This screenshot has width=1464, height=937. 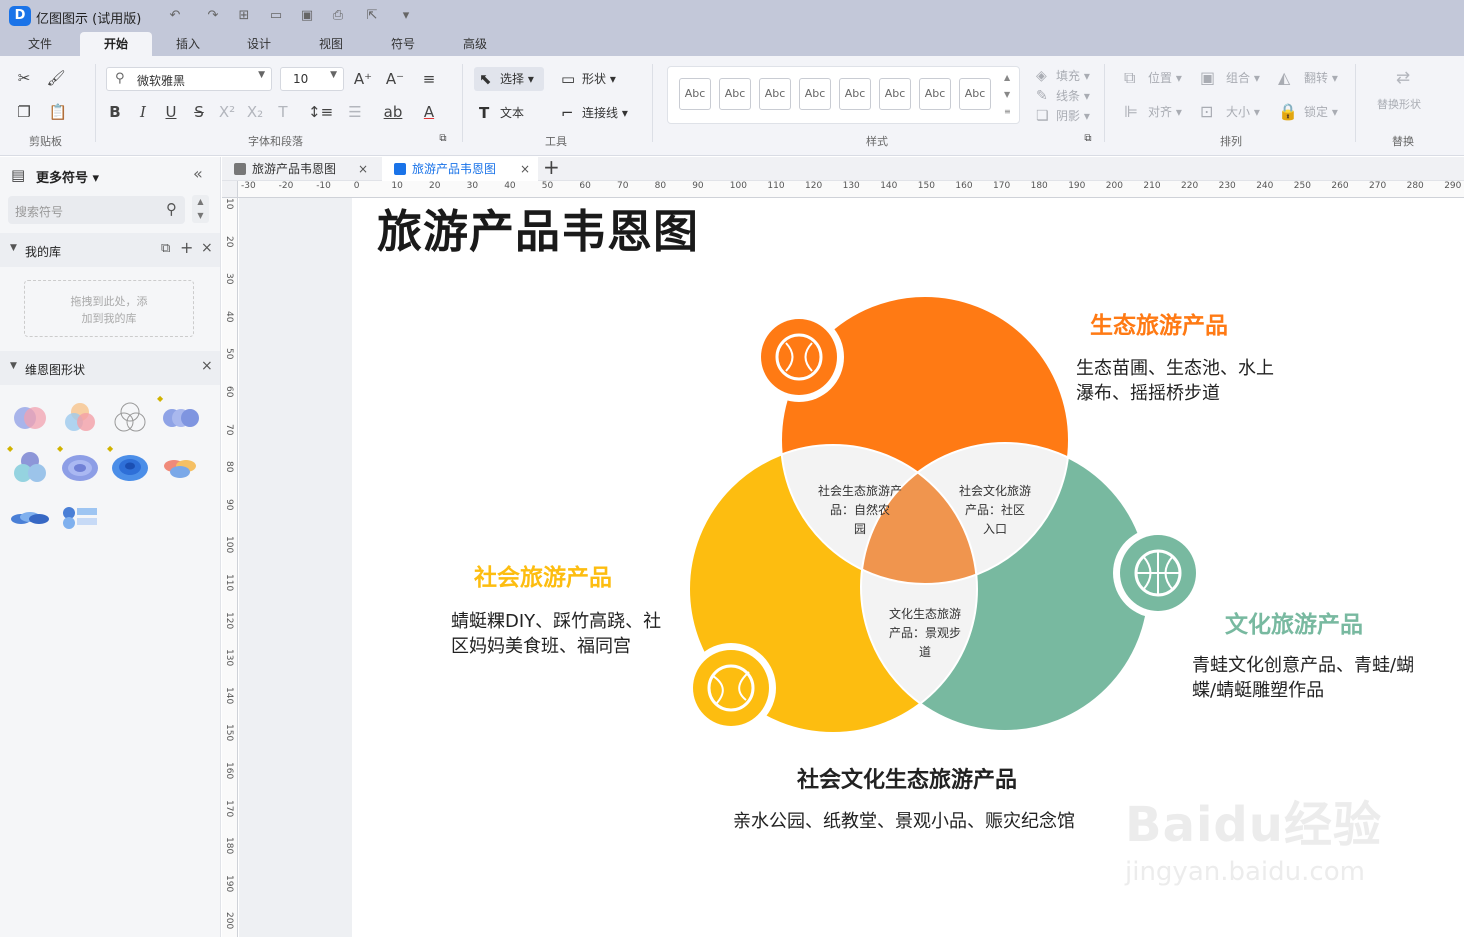 I want to click on text-case-icon: T, so click(x=283, y=112).